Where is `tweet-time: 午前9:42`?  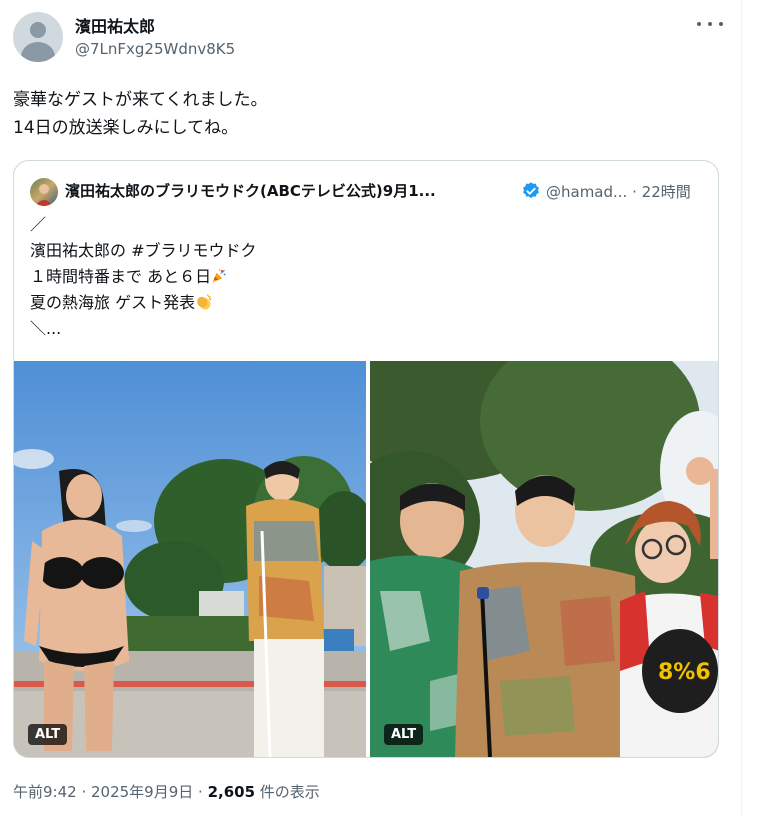 tweet-time: 午前9:42 is located at coordinates (45, 792).